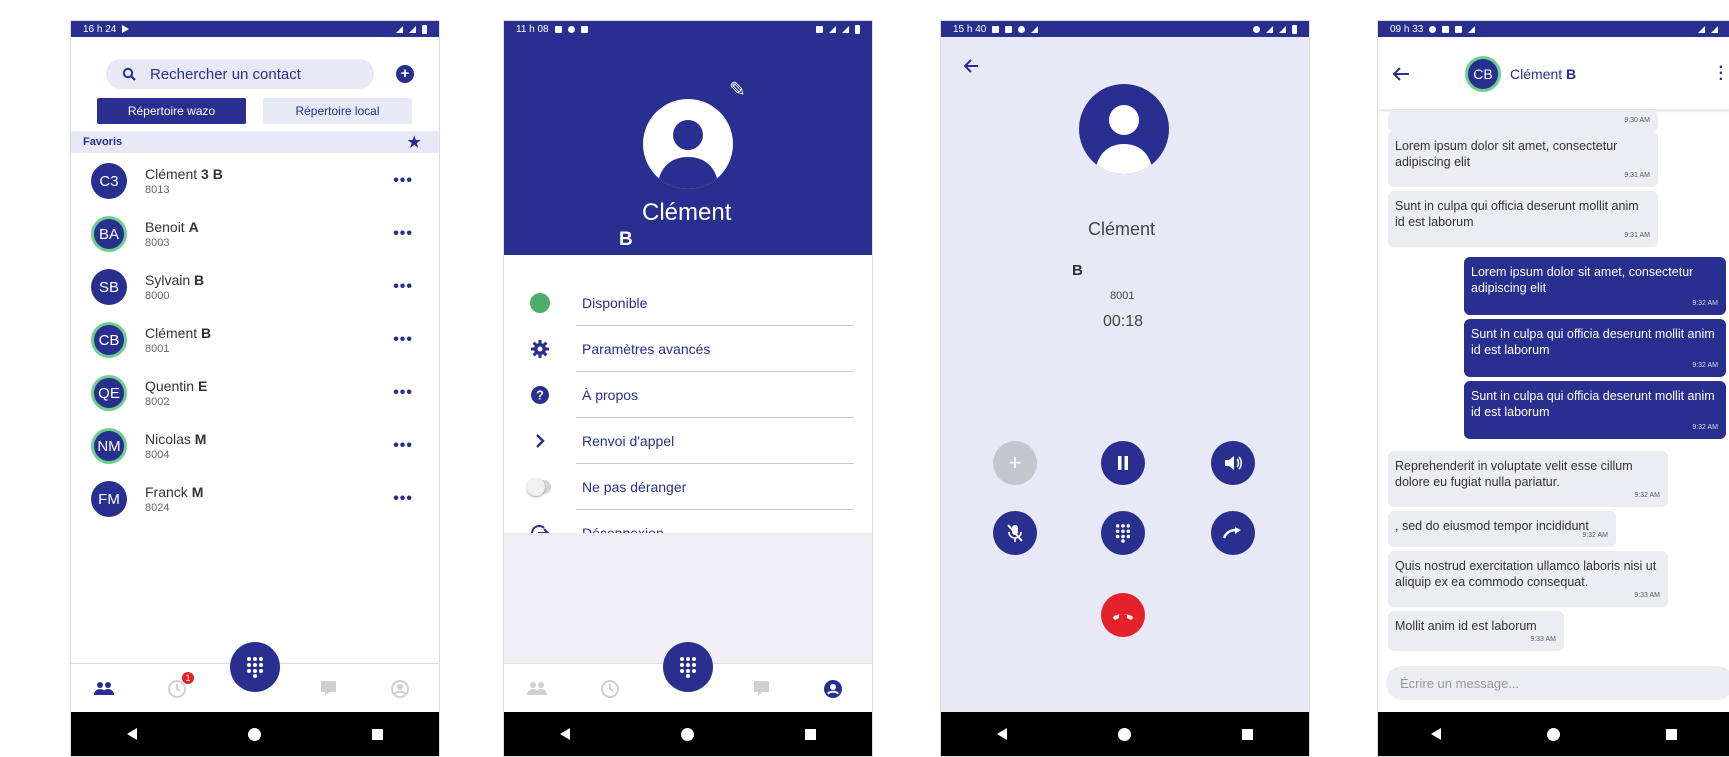  What do you see at coordinates (688, 395) in the screenshot?
I see `menu-item: ? À propos` at bounding box center [688, 395].